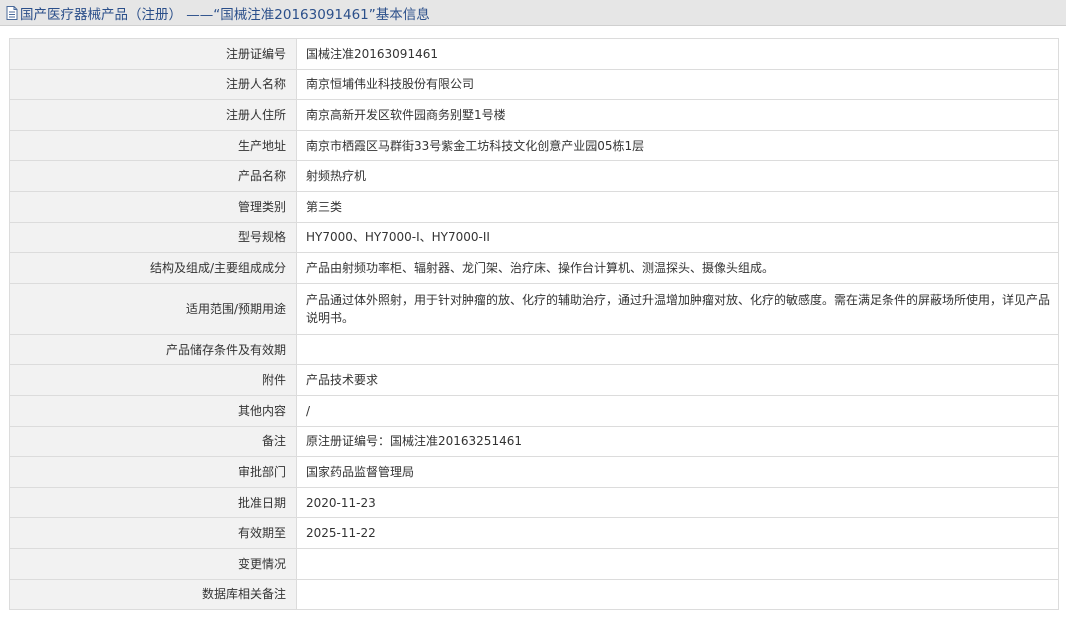 This screenshot has height=619, width=1066. What do you see at coordinates (153, 84) in the screenshot?
I see `row-label: 注册人名称` at bounding box center [153, 84].